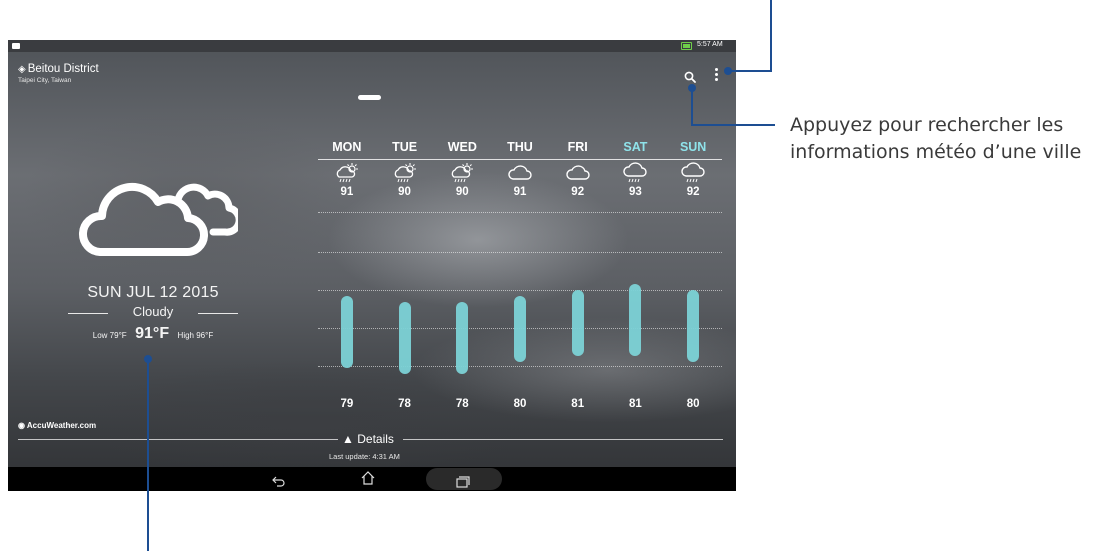 This screenshot has width=1118, height=551. I want to click on current-condition: Cloudy, so click(153, 311).